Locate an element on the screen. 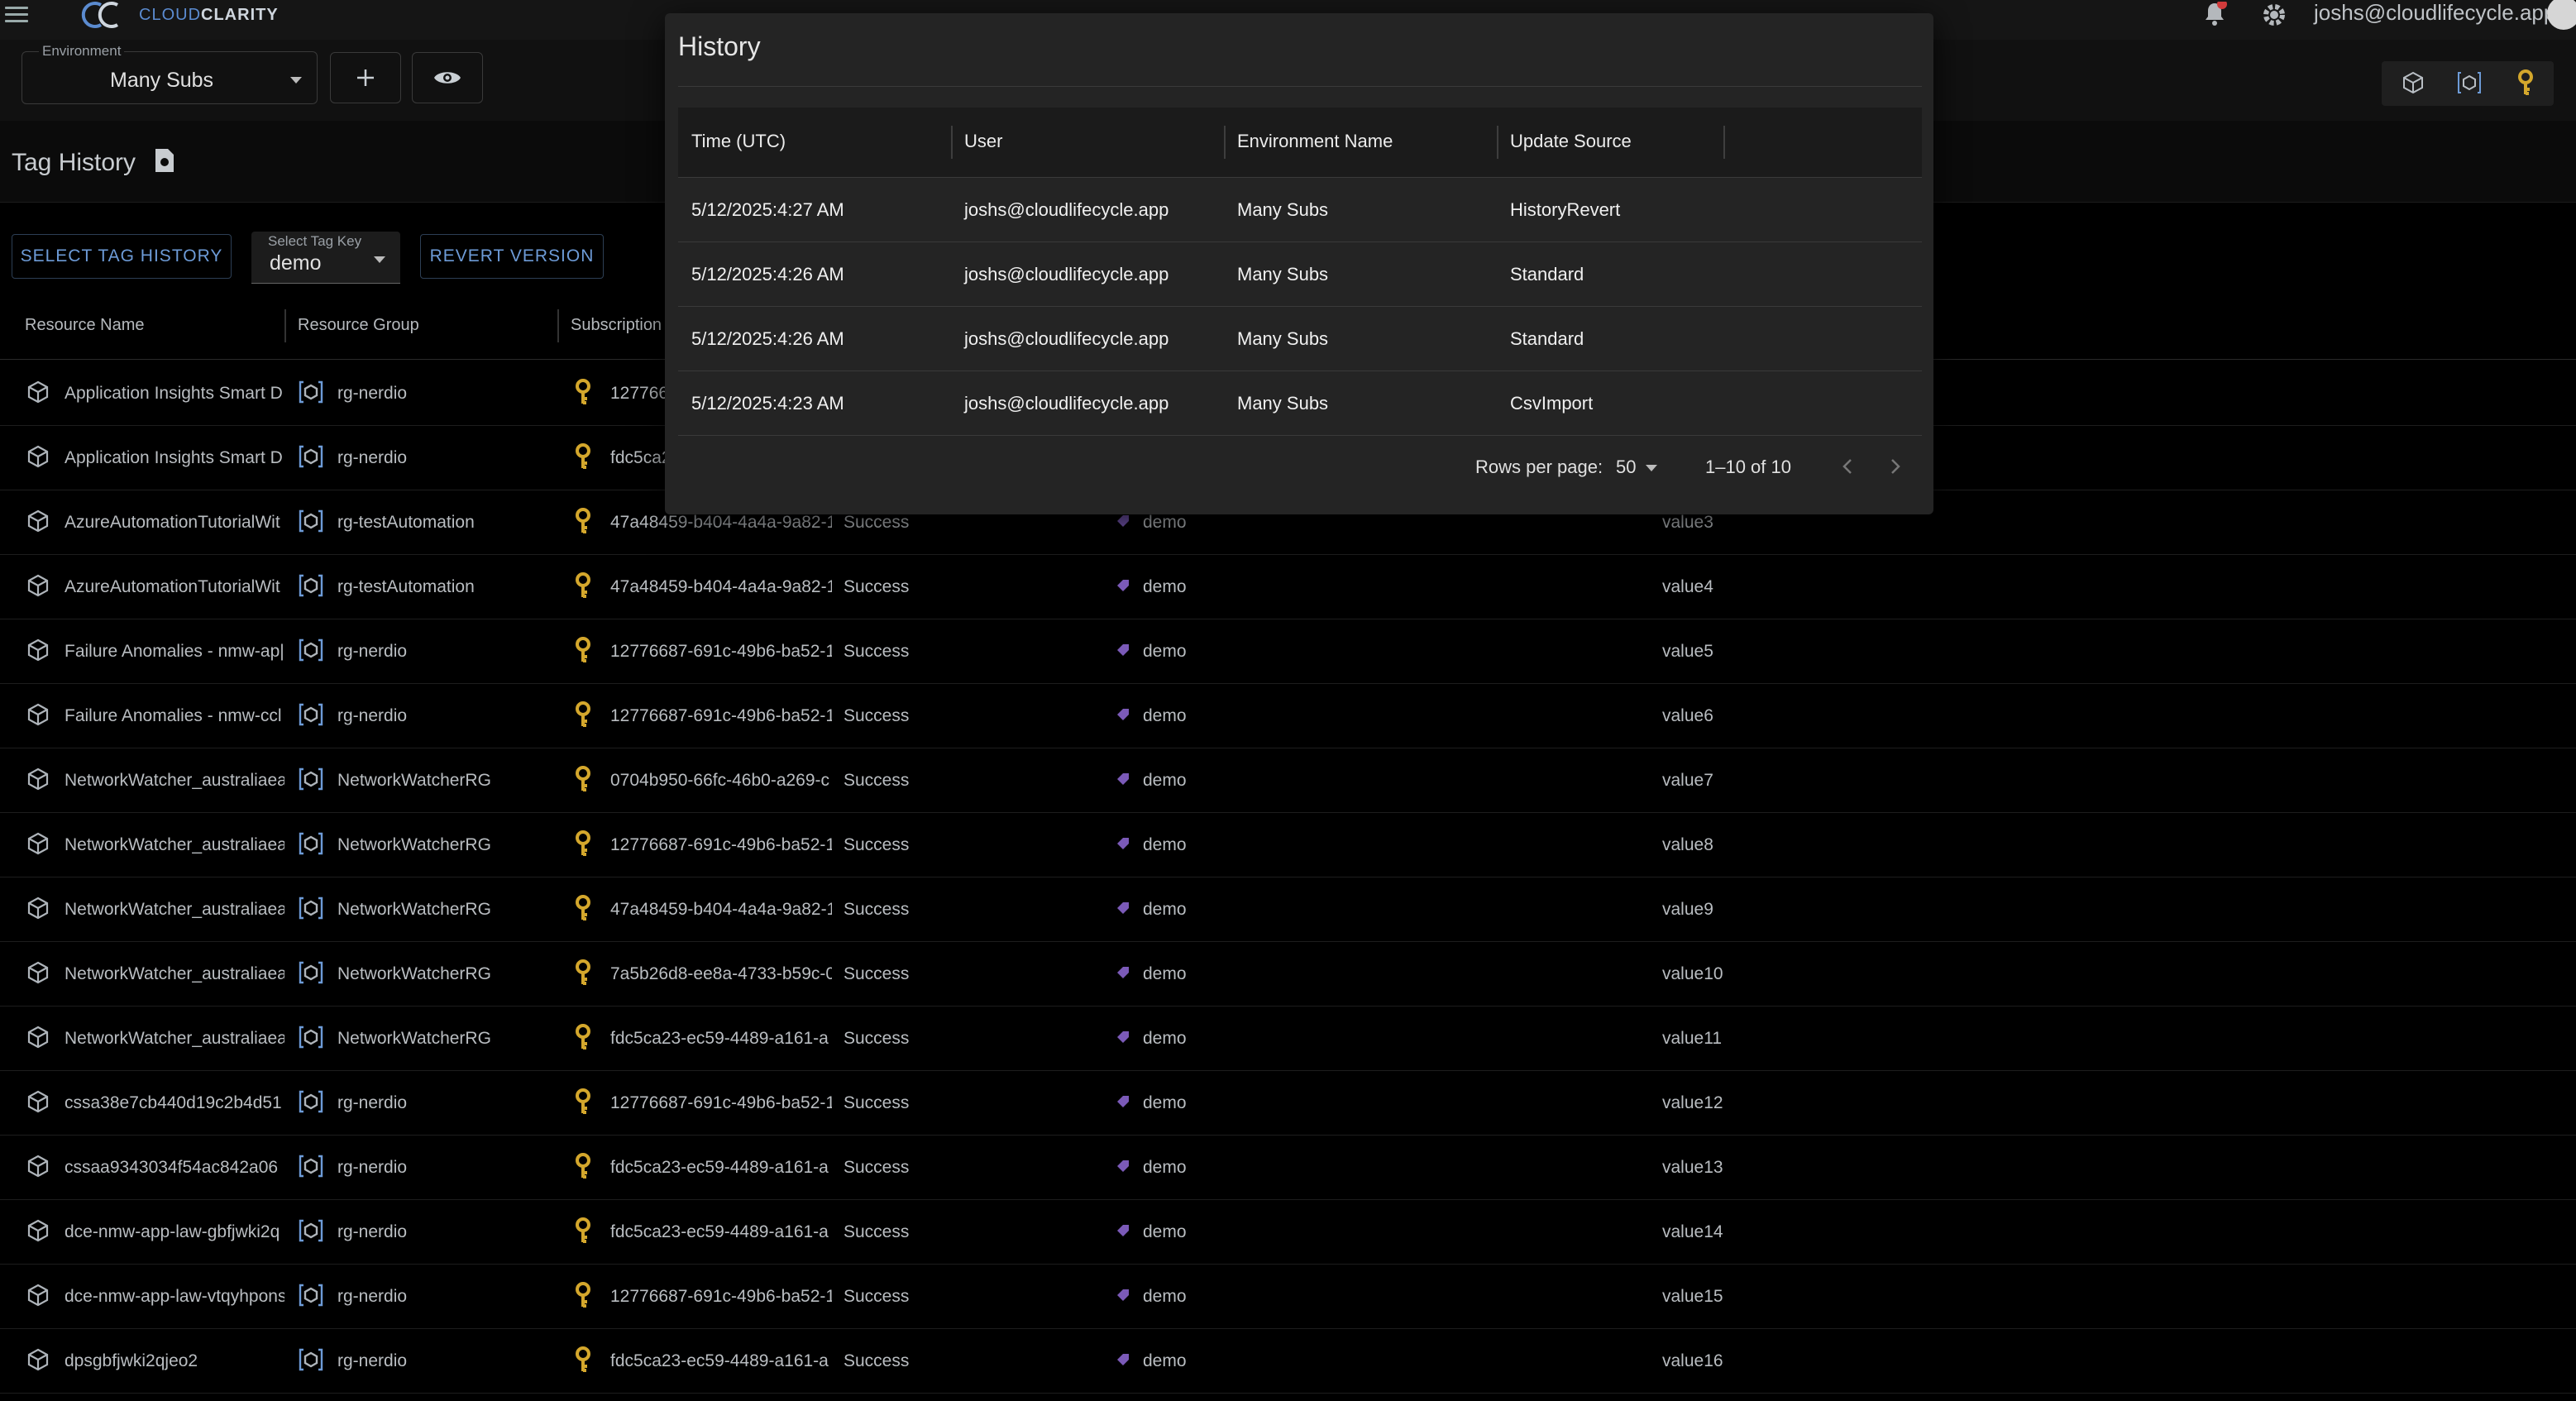 This screenshot has height=1401, width=2576. view-environment-button is located at coordinates (447, 77).